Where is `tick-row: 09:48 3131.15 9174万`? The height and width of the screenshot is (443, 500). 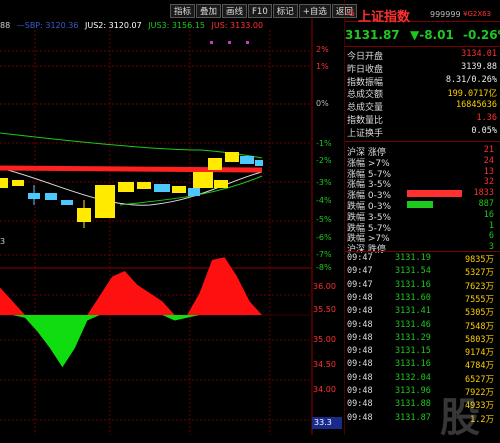 tick-row: 09:48 3131.15 9174万 is located at coordinates (422, 352).